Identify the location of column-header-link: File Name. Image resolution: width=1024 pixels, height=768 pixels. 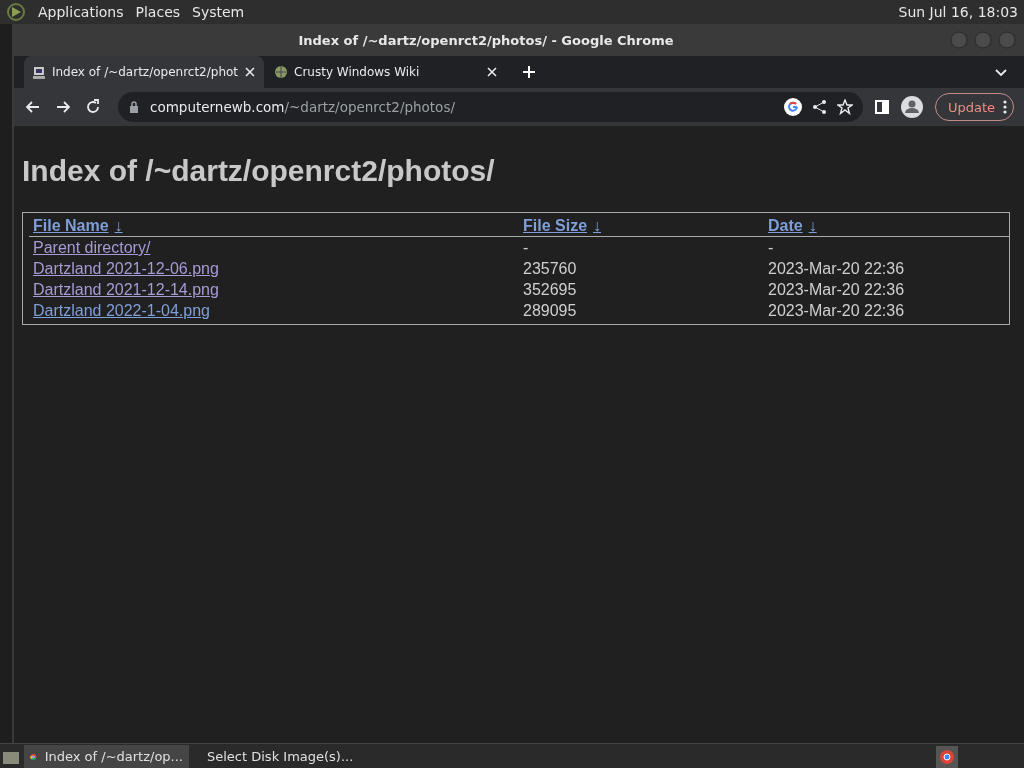
(71, 225).